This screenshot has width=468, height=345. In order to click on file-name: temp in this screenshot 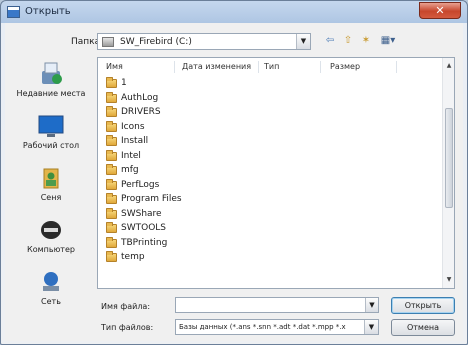, I will do `click(133, 257)`.